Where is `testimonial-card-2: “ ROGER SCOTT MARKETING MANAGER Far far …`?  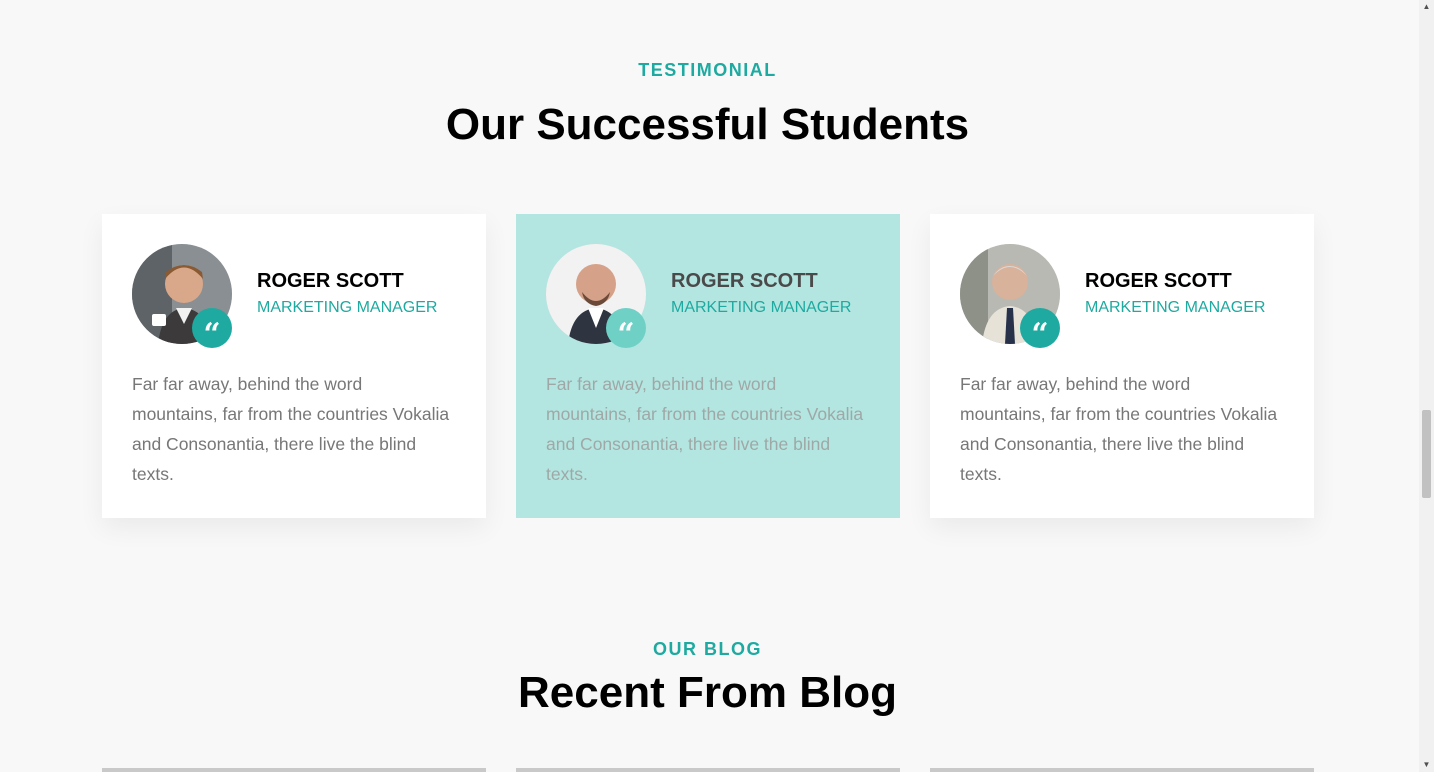 testimonial-card-2: “ ROGER SCOTT MARKETING MANAGER Far far … is located at coordinates (708, 366).